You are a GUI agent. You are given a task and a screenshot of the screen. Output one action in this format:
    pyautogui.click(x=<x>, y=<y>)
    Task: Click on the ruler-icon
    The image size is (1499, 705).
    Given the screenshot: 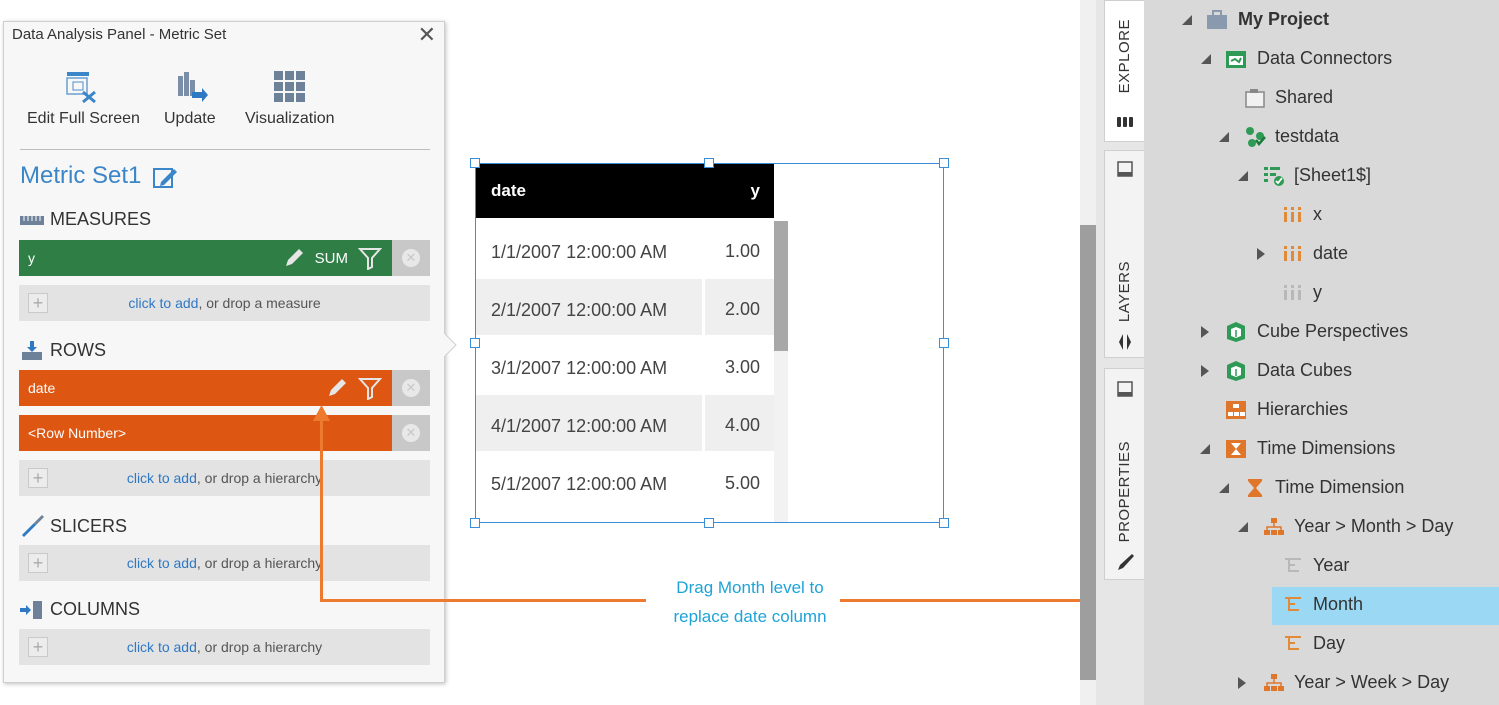 What is the action you would take?
    pyautogui.click(x=32, y=220)
    